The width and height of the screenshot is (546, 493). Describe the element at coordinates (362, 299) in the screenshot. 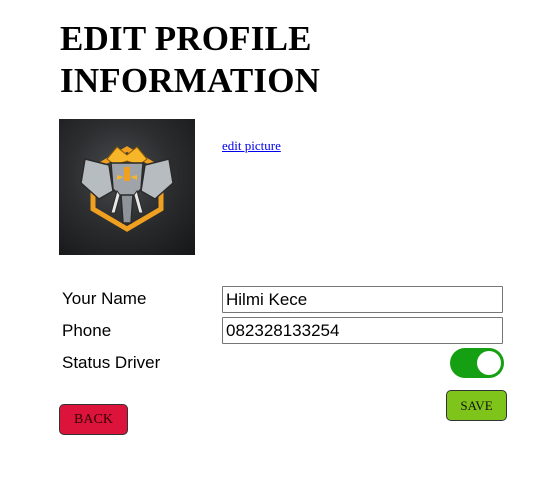

I see `your-name-input` at that location.